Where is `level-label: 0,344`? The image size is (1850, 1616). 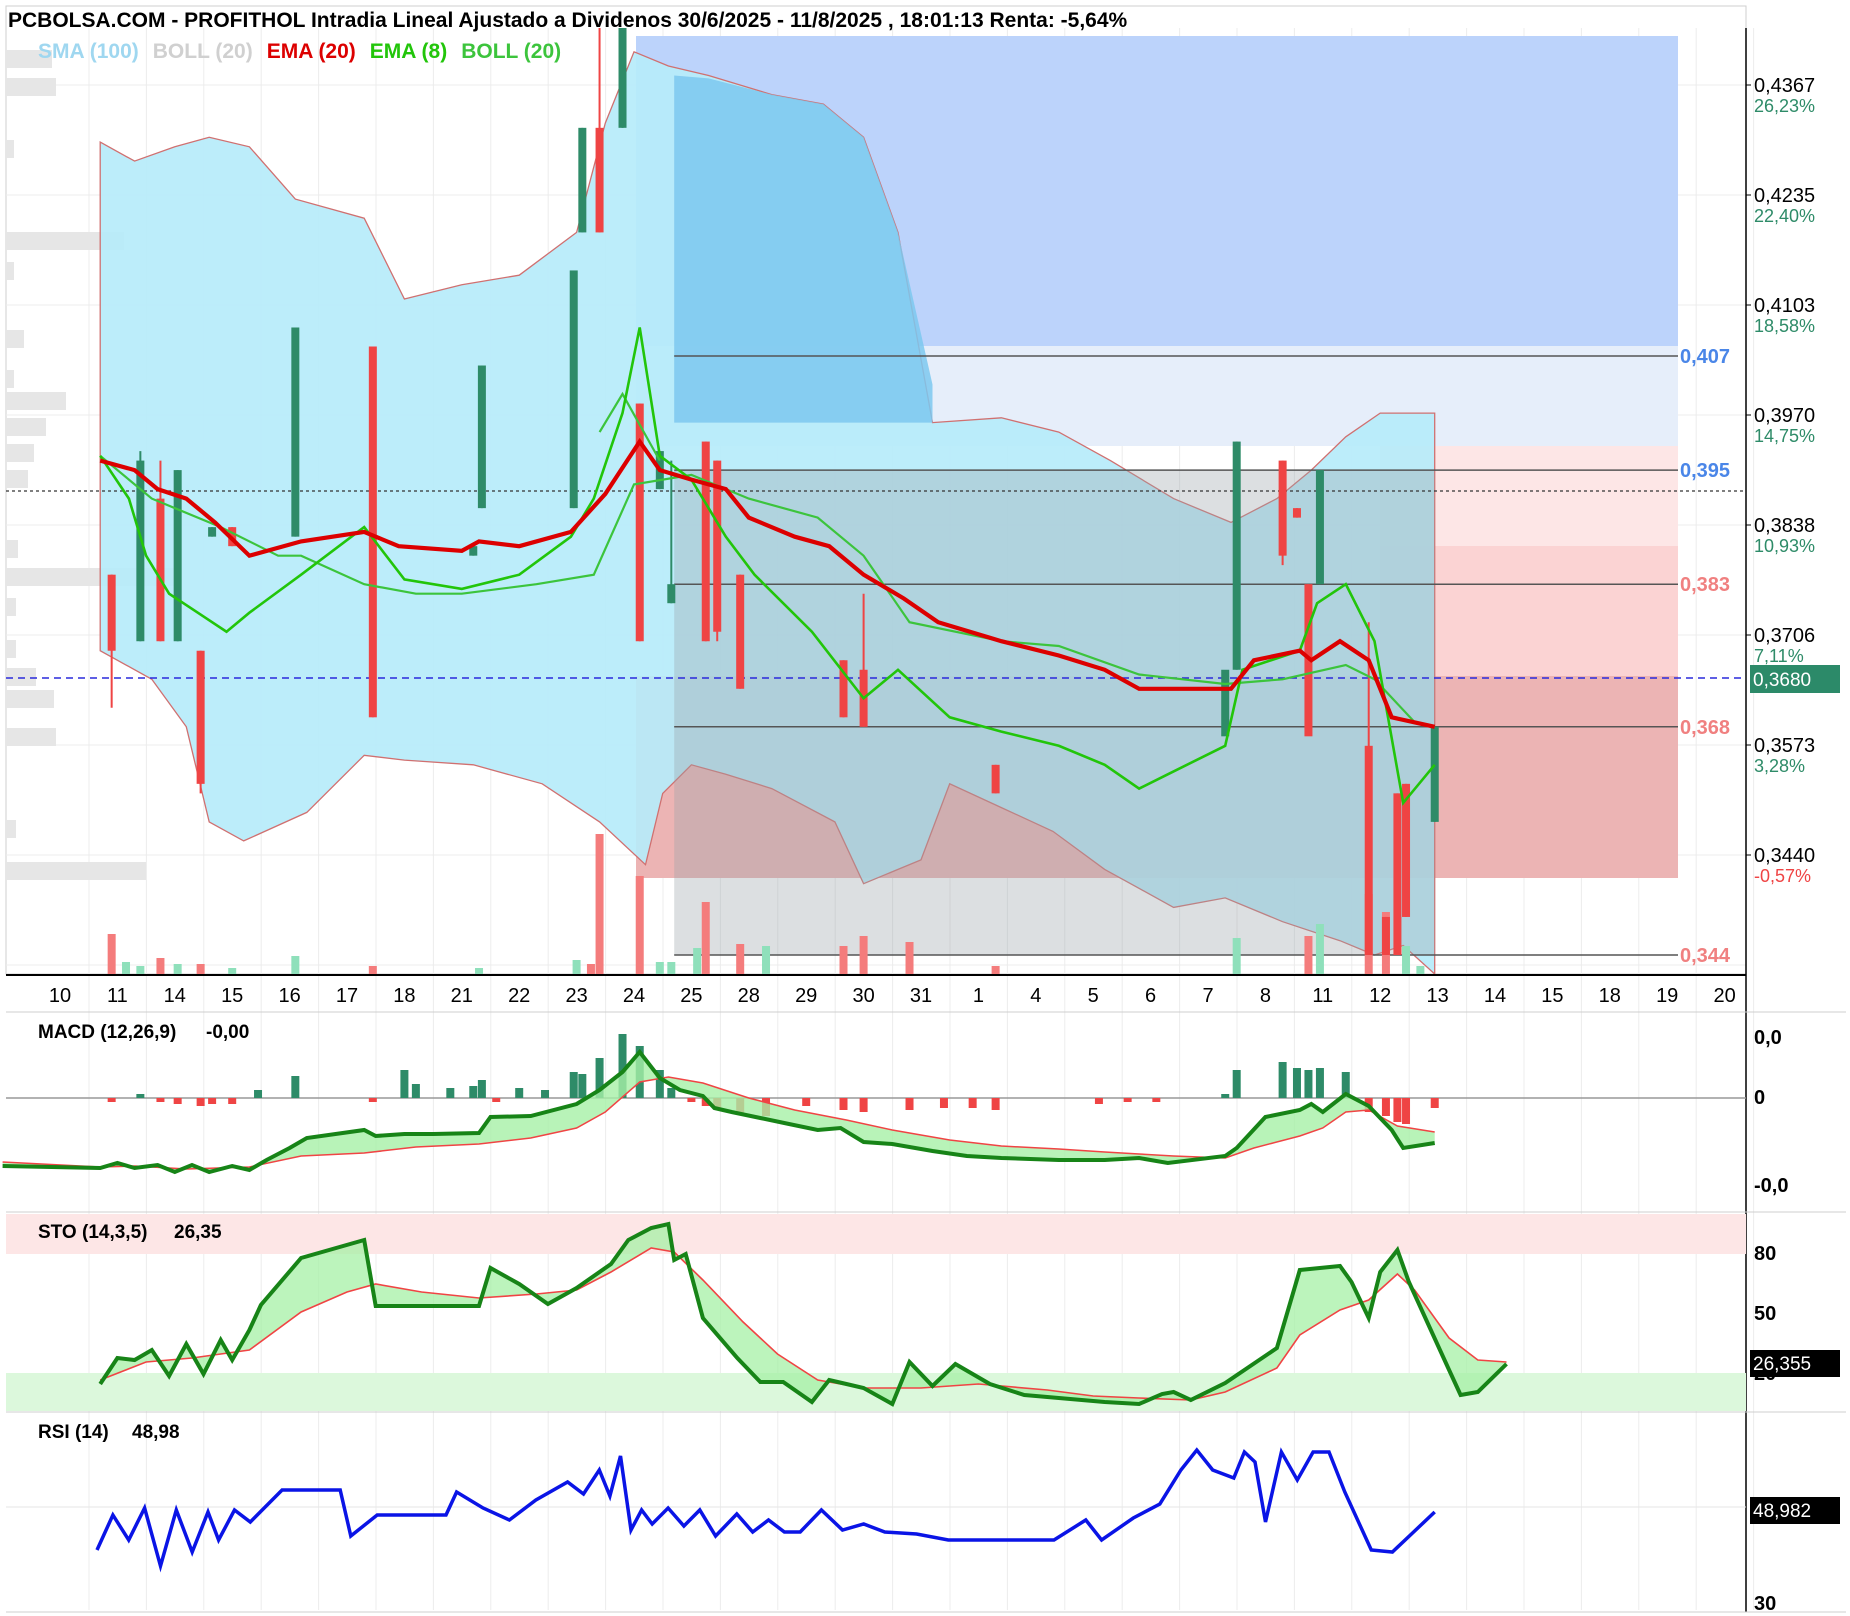
level-label: 0,344 is located at coordinates (1705, 956).